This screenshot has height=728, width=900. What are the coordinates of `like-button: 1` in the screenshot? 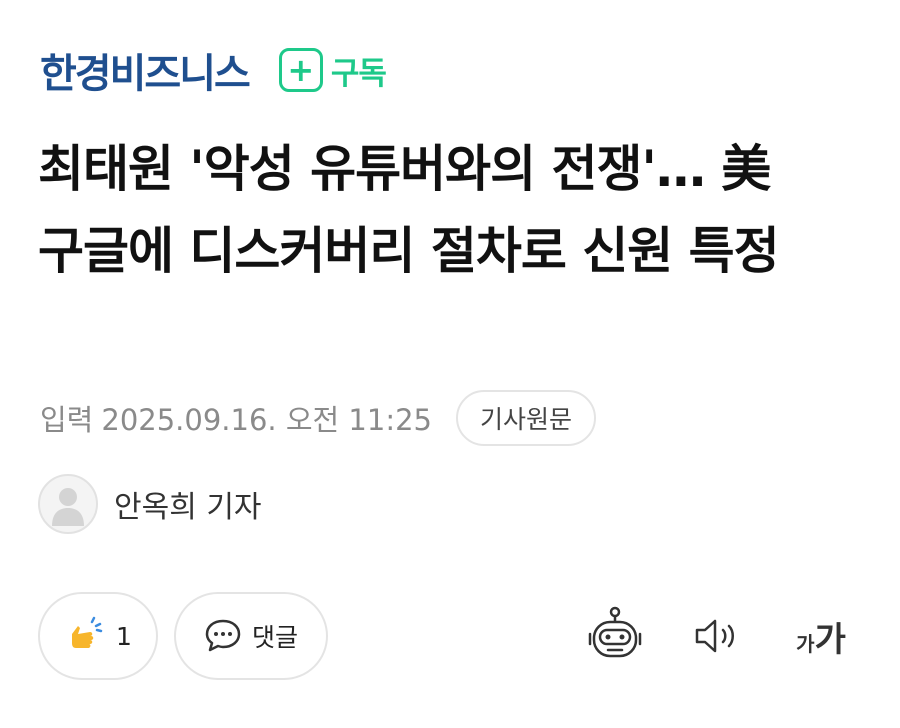 It's located at (98, 636).